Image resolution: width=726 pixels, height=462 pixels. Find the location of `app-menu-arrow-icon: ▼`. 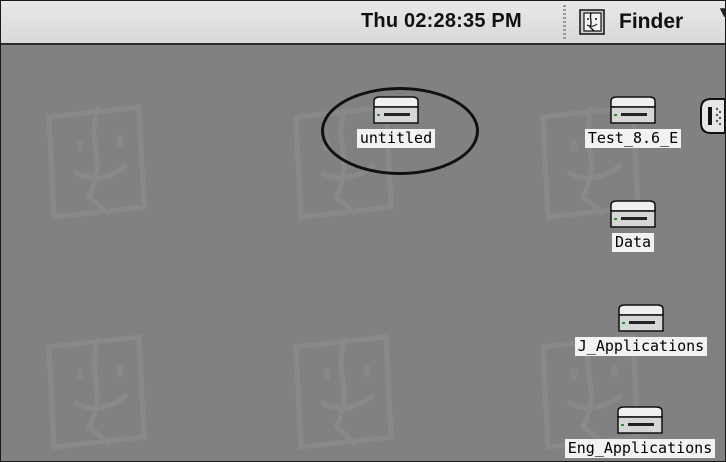

app-menu-arrow-icon: ▼ is located at coordinates (722, 12).